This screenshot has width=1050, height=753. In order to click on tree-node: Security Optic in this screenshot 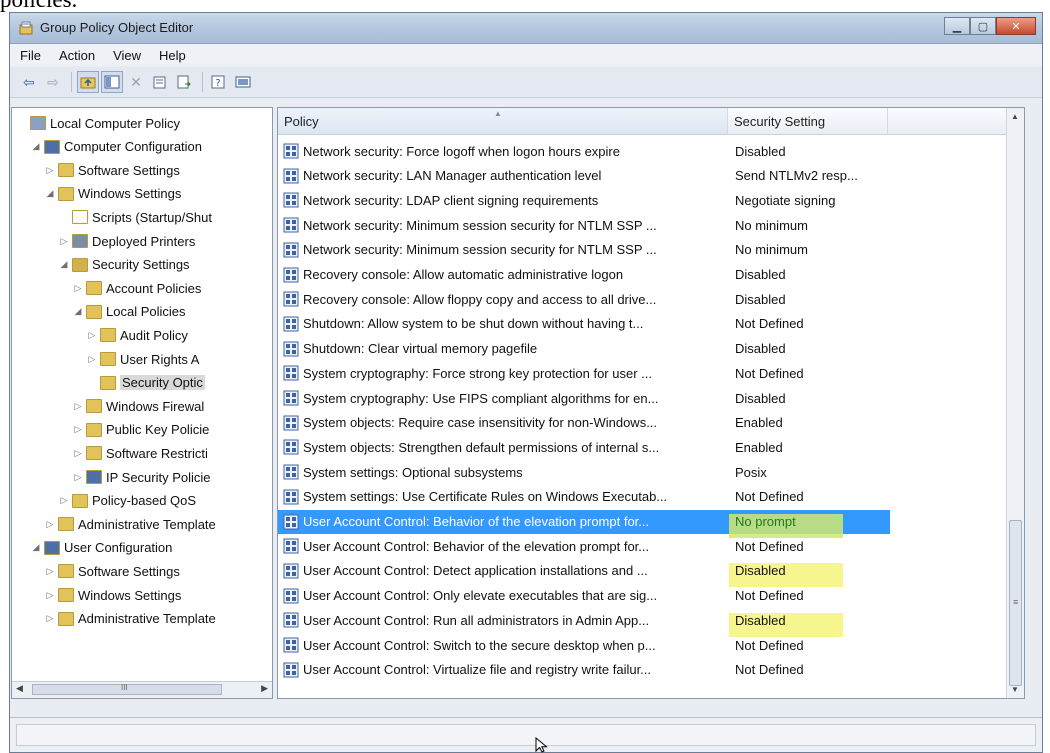, I will do `click(145, 383)`.